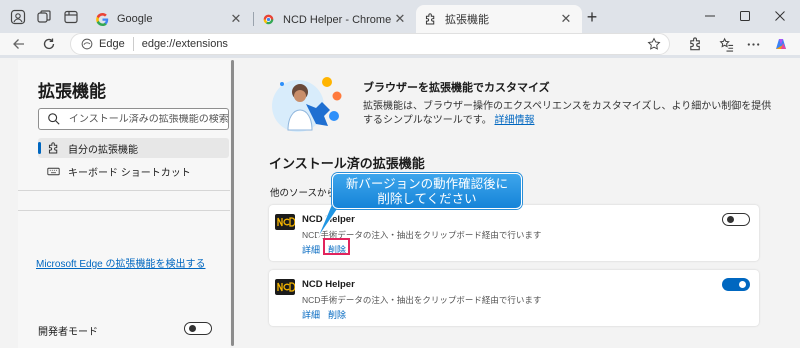 Image resolution: width=800 pixels, height=348 pixels. Describe the element at coordinates (68, 332) in the screenshot. I see `developer-mode-label: 開発者モード` at that location.